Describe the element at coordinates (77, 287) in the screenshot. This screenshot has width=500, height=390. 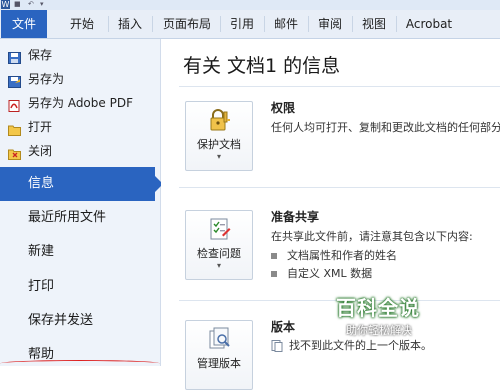
I see `menu-print: 打印` at that location.